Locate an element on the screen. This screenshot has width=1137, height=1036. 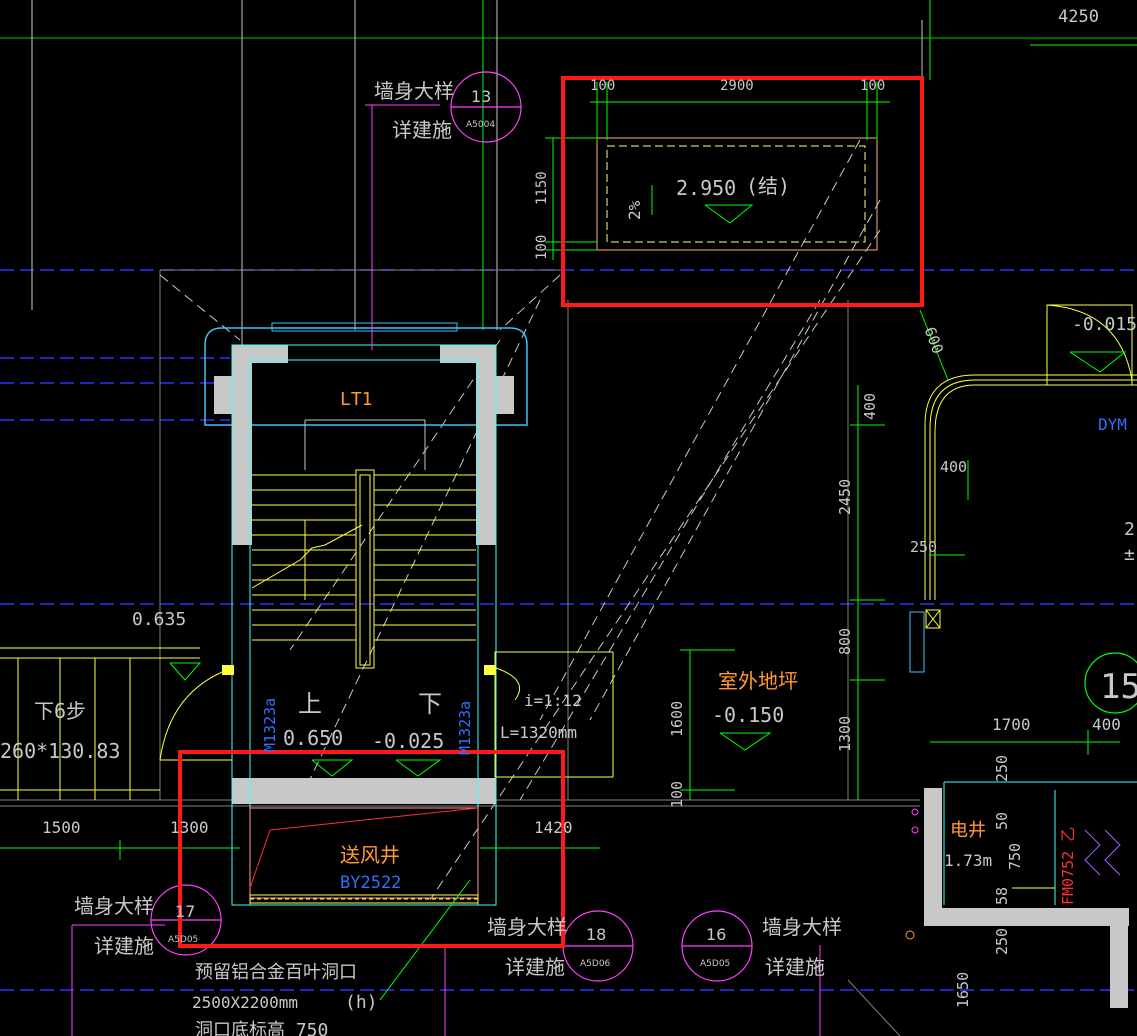
highlight-box-canopy is located at coordinates (742, 191).